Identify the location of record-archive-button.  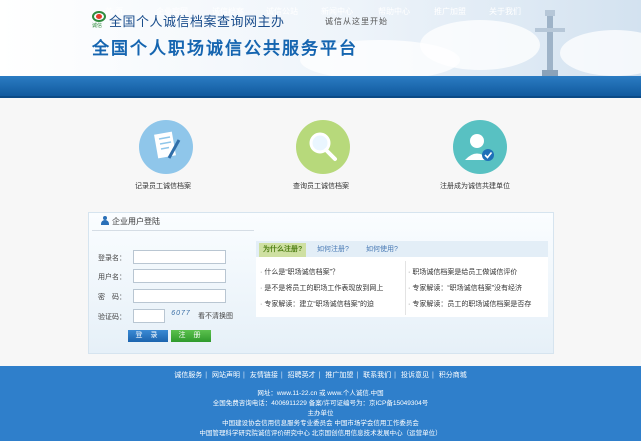
(166, 147).